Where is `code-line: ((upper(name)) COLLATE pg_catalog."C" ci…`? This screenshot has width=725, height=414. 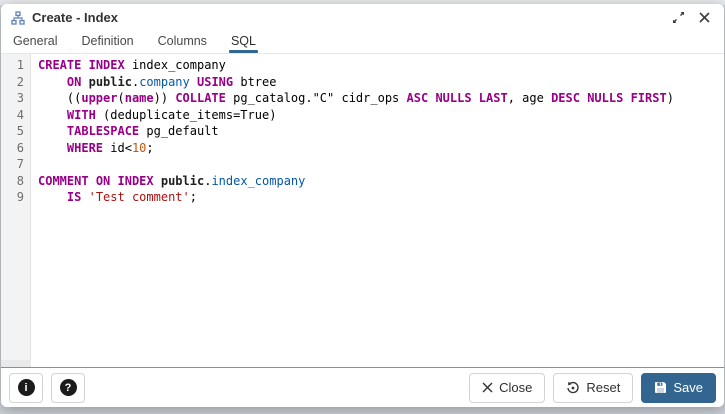 code-line: ((upper(name)) COLLATE pg_catalog."C" ci… is located at coordinates (356, 98).